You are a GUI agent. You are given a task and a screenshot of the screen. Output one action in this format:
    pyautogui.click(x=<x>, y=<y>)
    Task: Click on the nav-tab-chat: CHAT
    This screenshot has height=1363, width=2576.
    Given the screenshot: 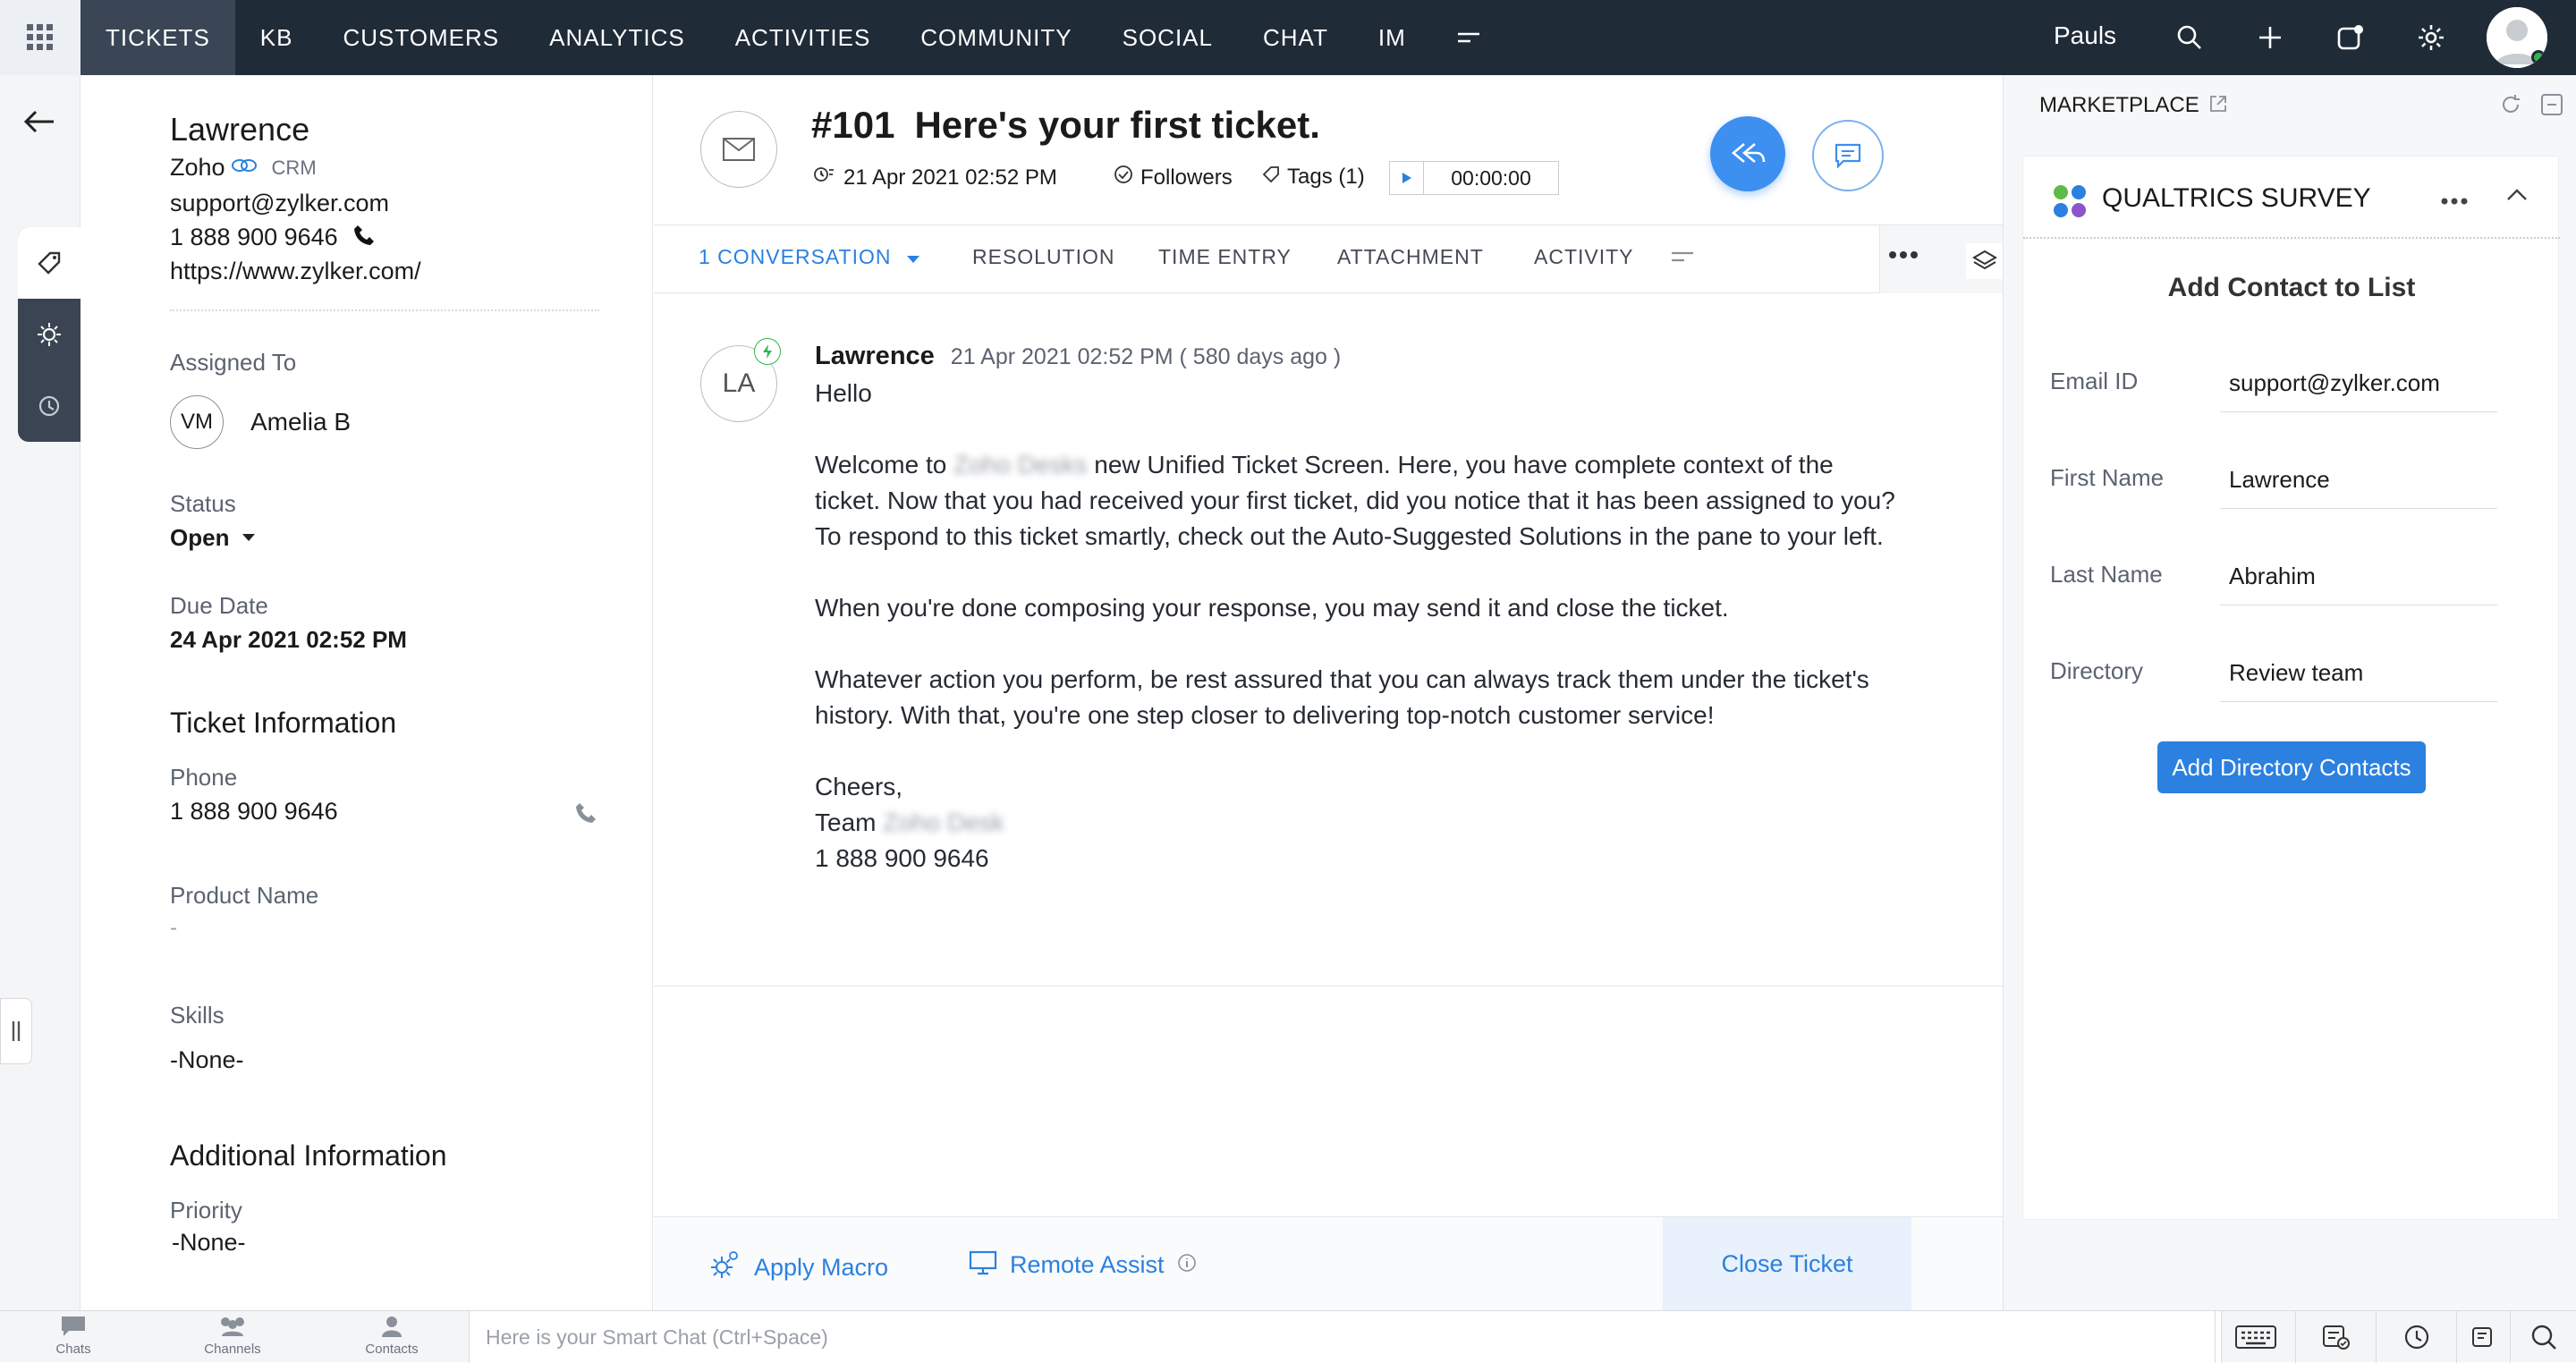 What is the action you would take?
    pyautogui.click(x=1295, y=38)
    